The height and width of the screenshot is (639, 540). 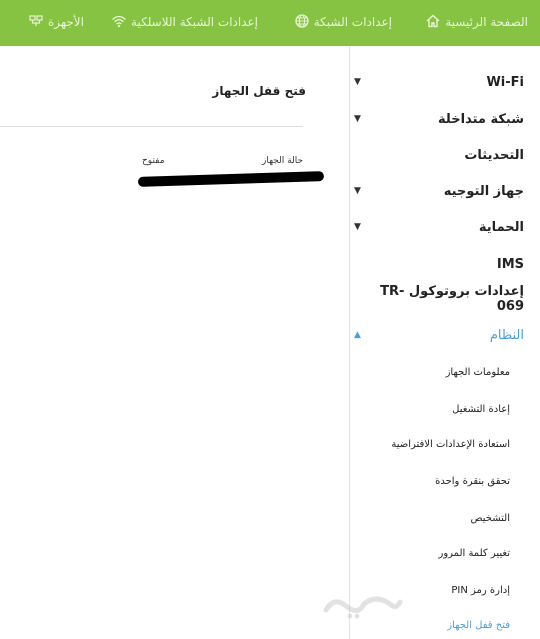 I want to click on nav-devices: الأجهزة, so click(x=56, y=22).